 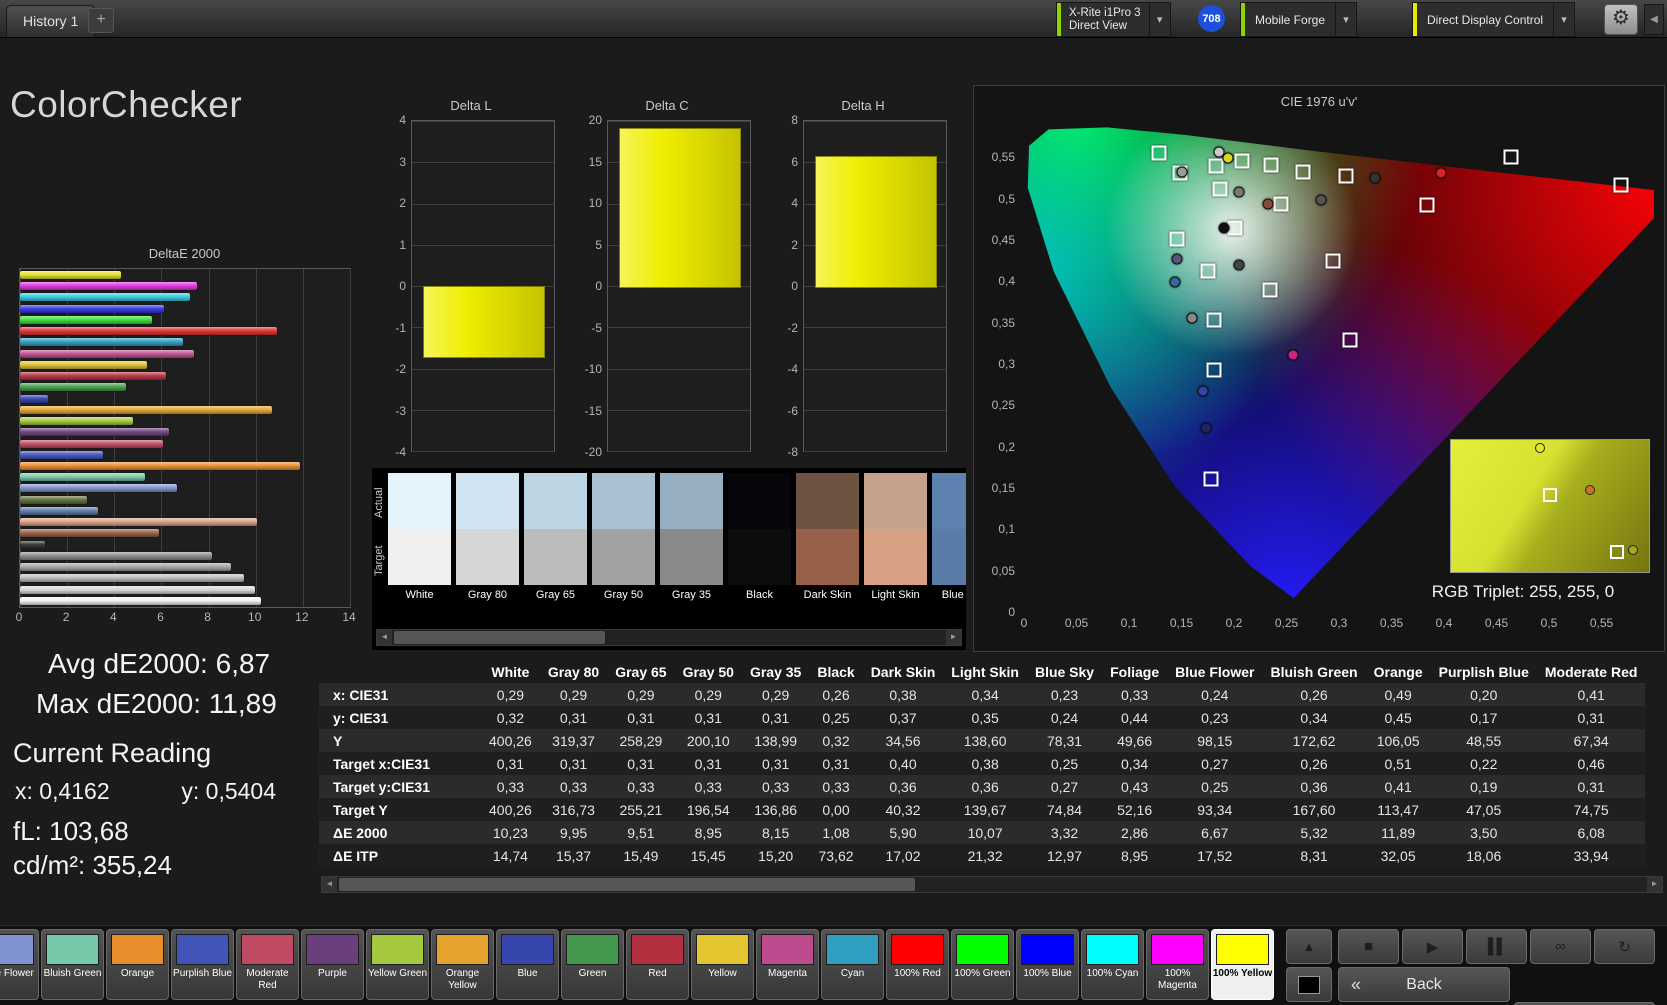 What do you see at coordinates (462, 949) in the screenshot?
I see `patch-color-swatch` at bounding box center [462, 949].